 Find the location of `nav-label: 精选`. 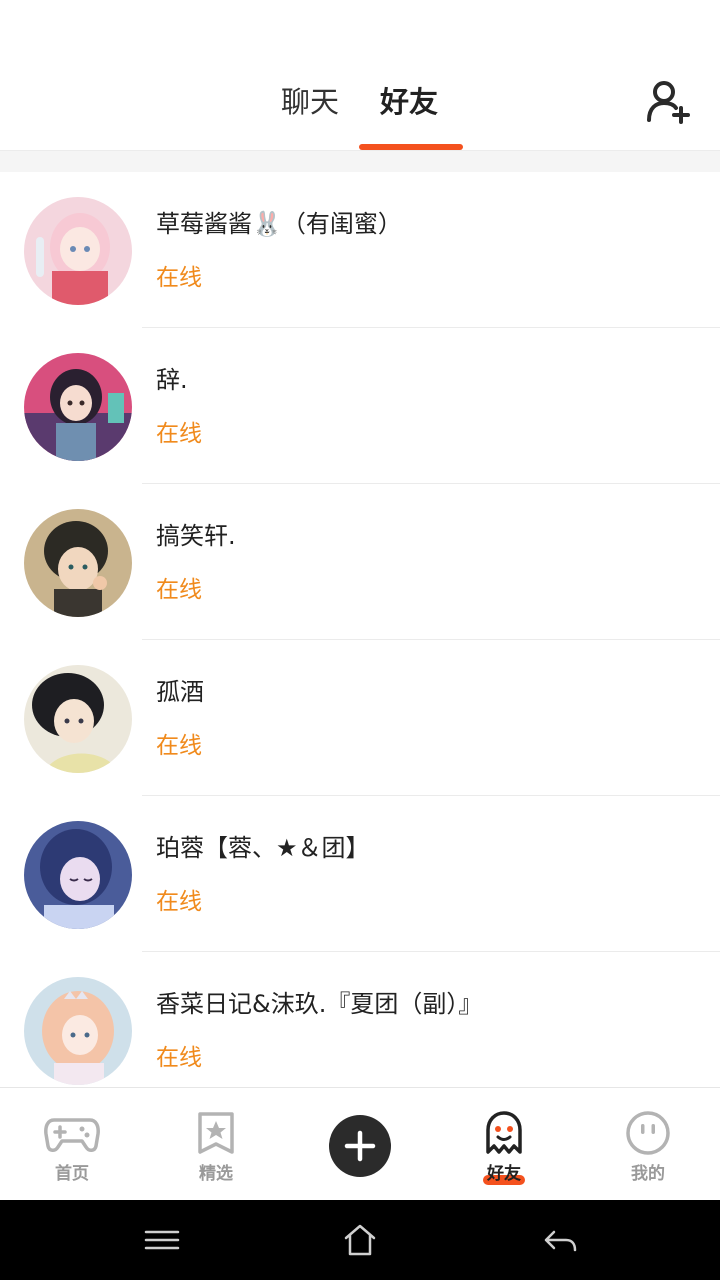

nav-label: 精选 is located at coordinates (216, 1174).